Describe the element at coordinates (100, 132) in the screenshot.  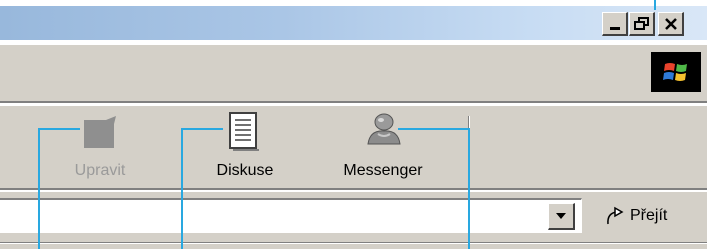
I see `edit-icon` at that location.